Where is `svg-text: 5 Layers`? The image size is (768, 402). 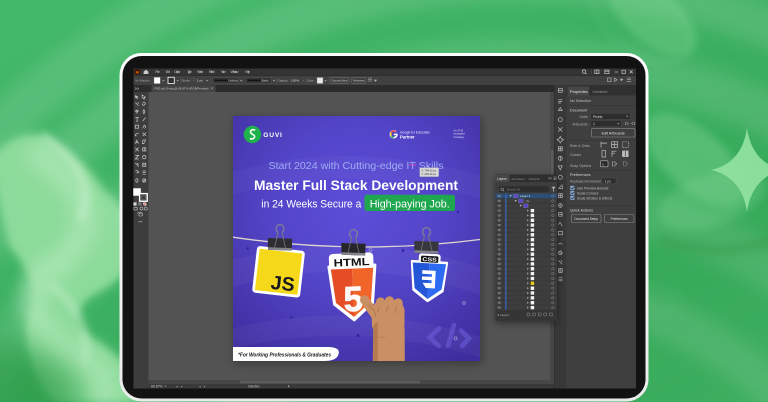 svg-text: 5 Layers is located at coordinates (504, 315).